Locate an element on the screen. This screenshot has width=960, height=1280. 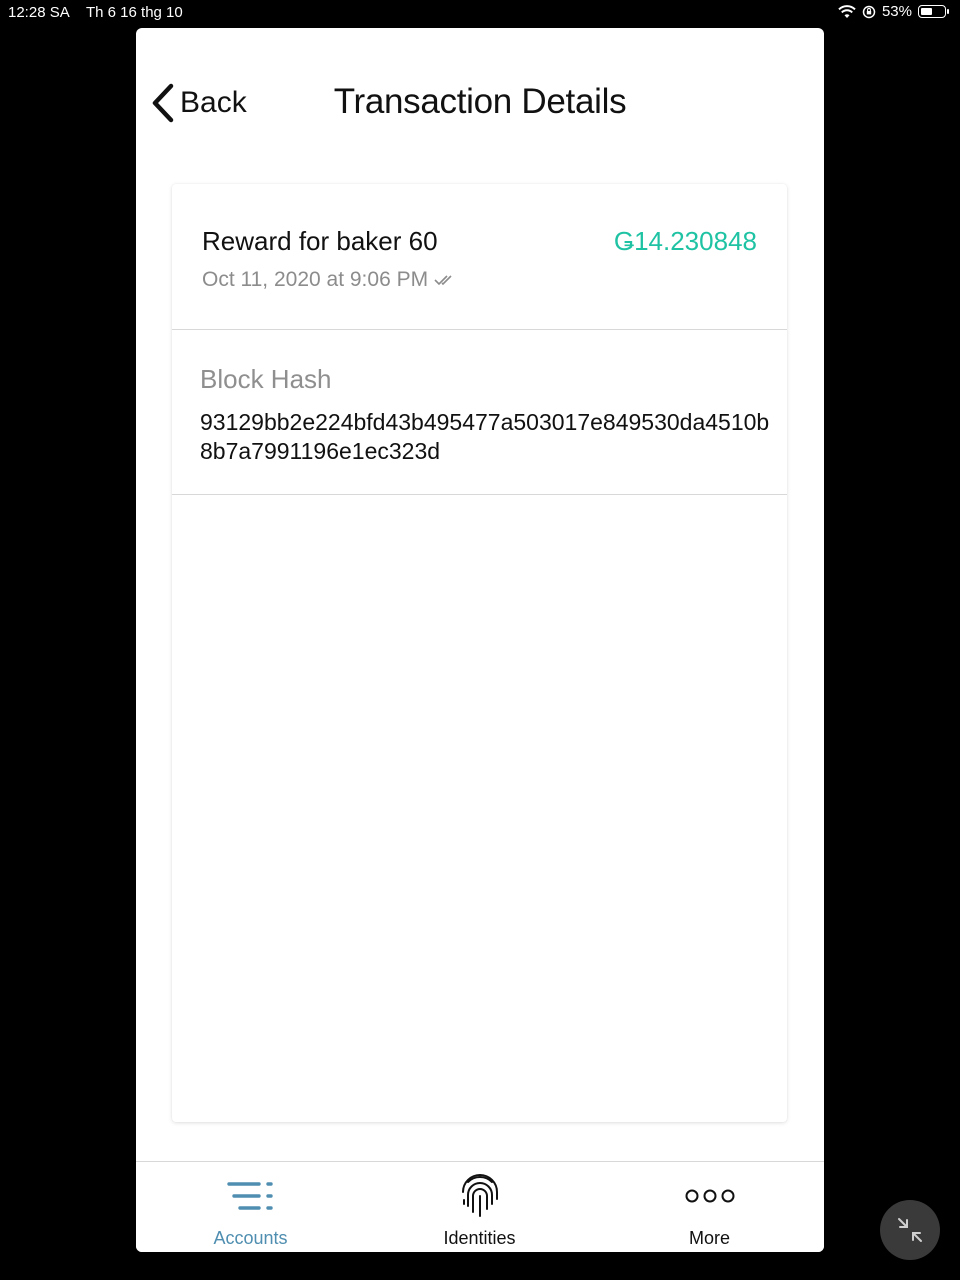
minimize-window-button is located at coordinates (910, 1230).